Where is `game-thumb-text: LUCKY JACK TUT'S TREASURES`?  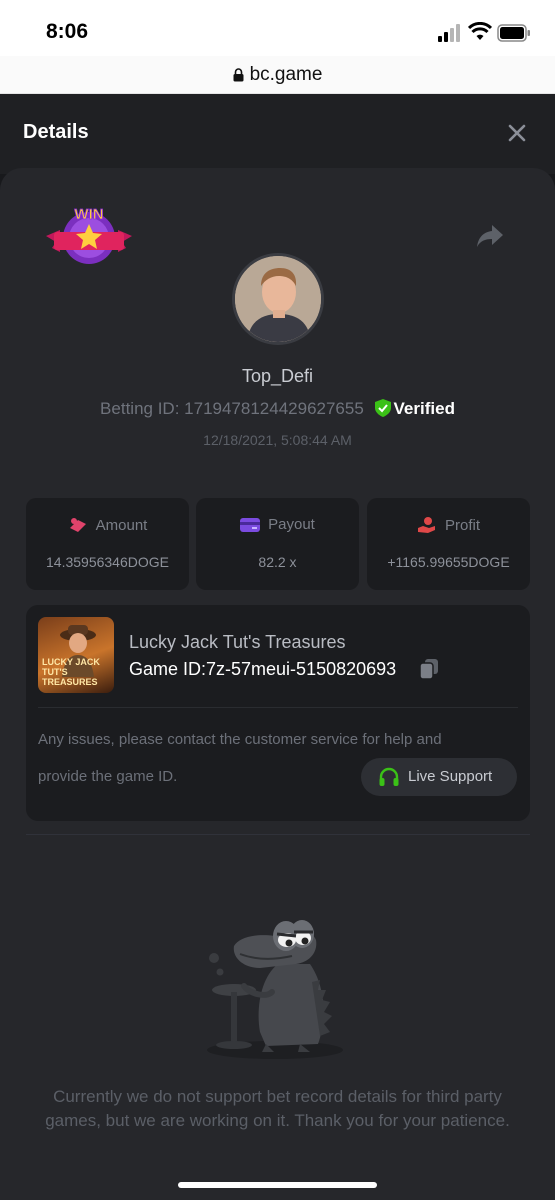
game-thumb-text: LUCKY JACK TUT'S TREASURES is located at coordinates (71, 672).